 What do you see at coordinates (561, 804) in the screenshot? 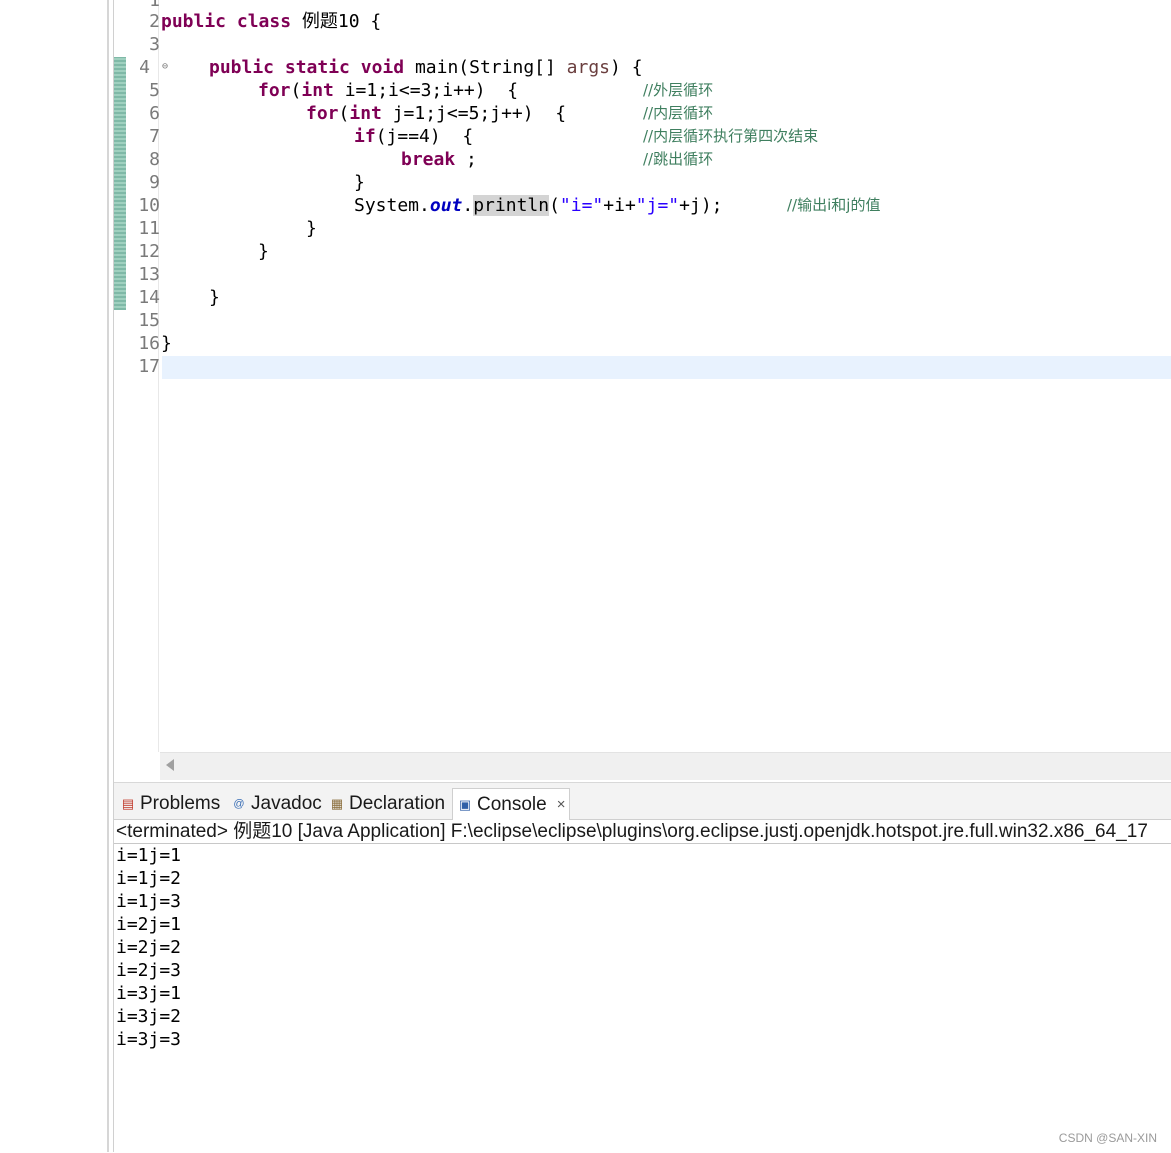
I see `close-icon: ×` at bounding box center [561, 804].